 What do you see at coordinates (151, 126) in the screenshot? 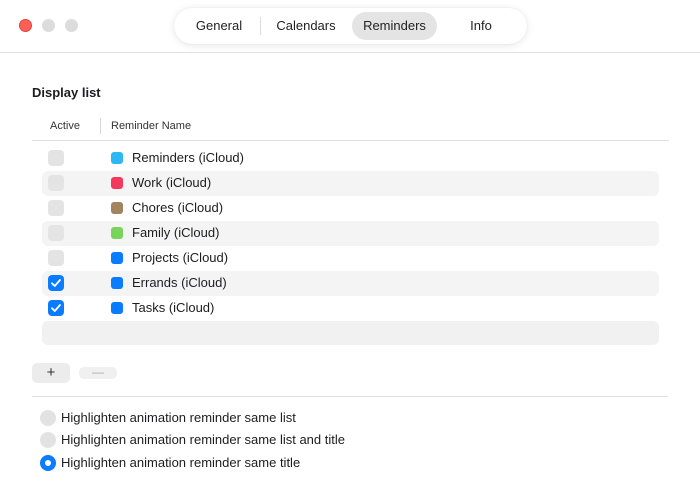
I see `column-header-reminder-name: Reminder Name` at bounding box center [151, 126].